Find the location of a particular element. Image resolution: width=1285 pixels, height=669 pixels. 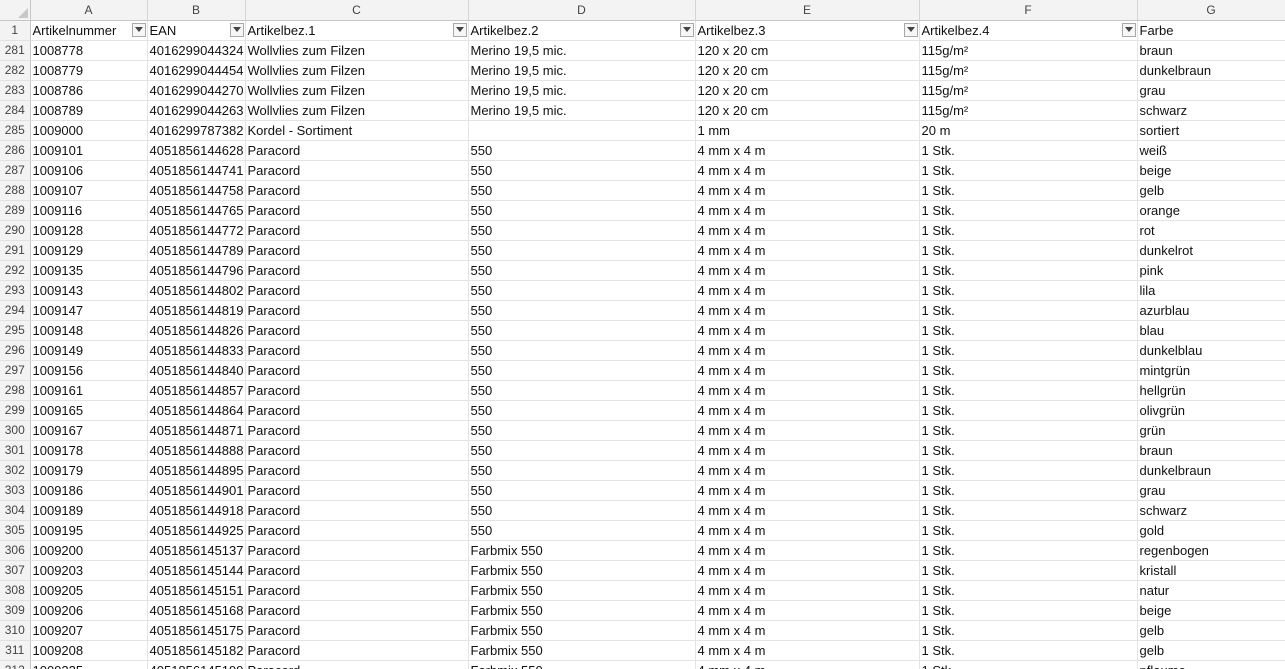

cell-b: 4051856144925 is located at coordinates (196, 530).